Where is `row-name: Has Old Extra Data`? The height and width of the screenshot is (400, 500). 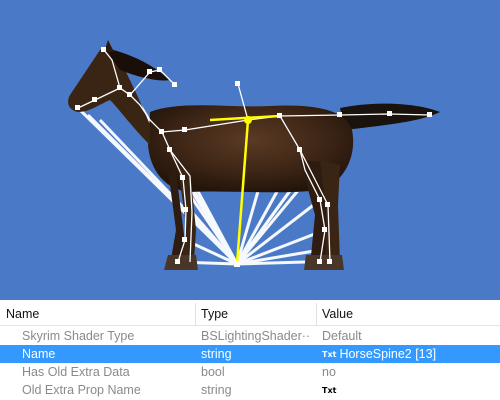 row-name: Has Old Extra Data is located at coordinates (76, 372).